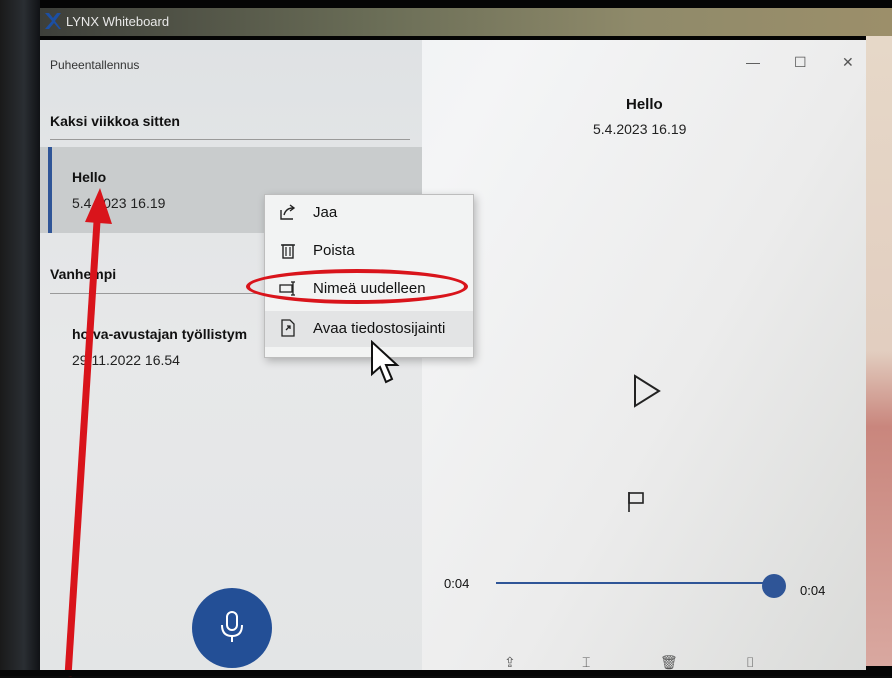 Image resolution: width=892 pixels, height=678 pixels. What do you see at coordinates (288, 251) in the screenshot?
I see `trash-icon` at bounding box center [288, 251].